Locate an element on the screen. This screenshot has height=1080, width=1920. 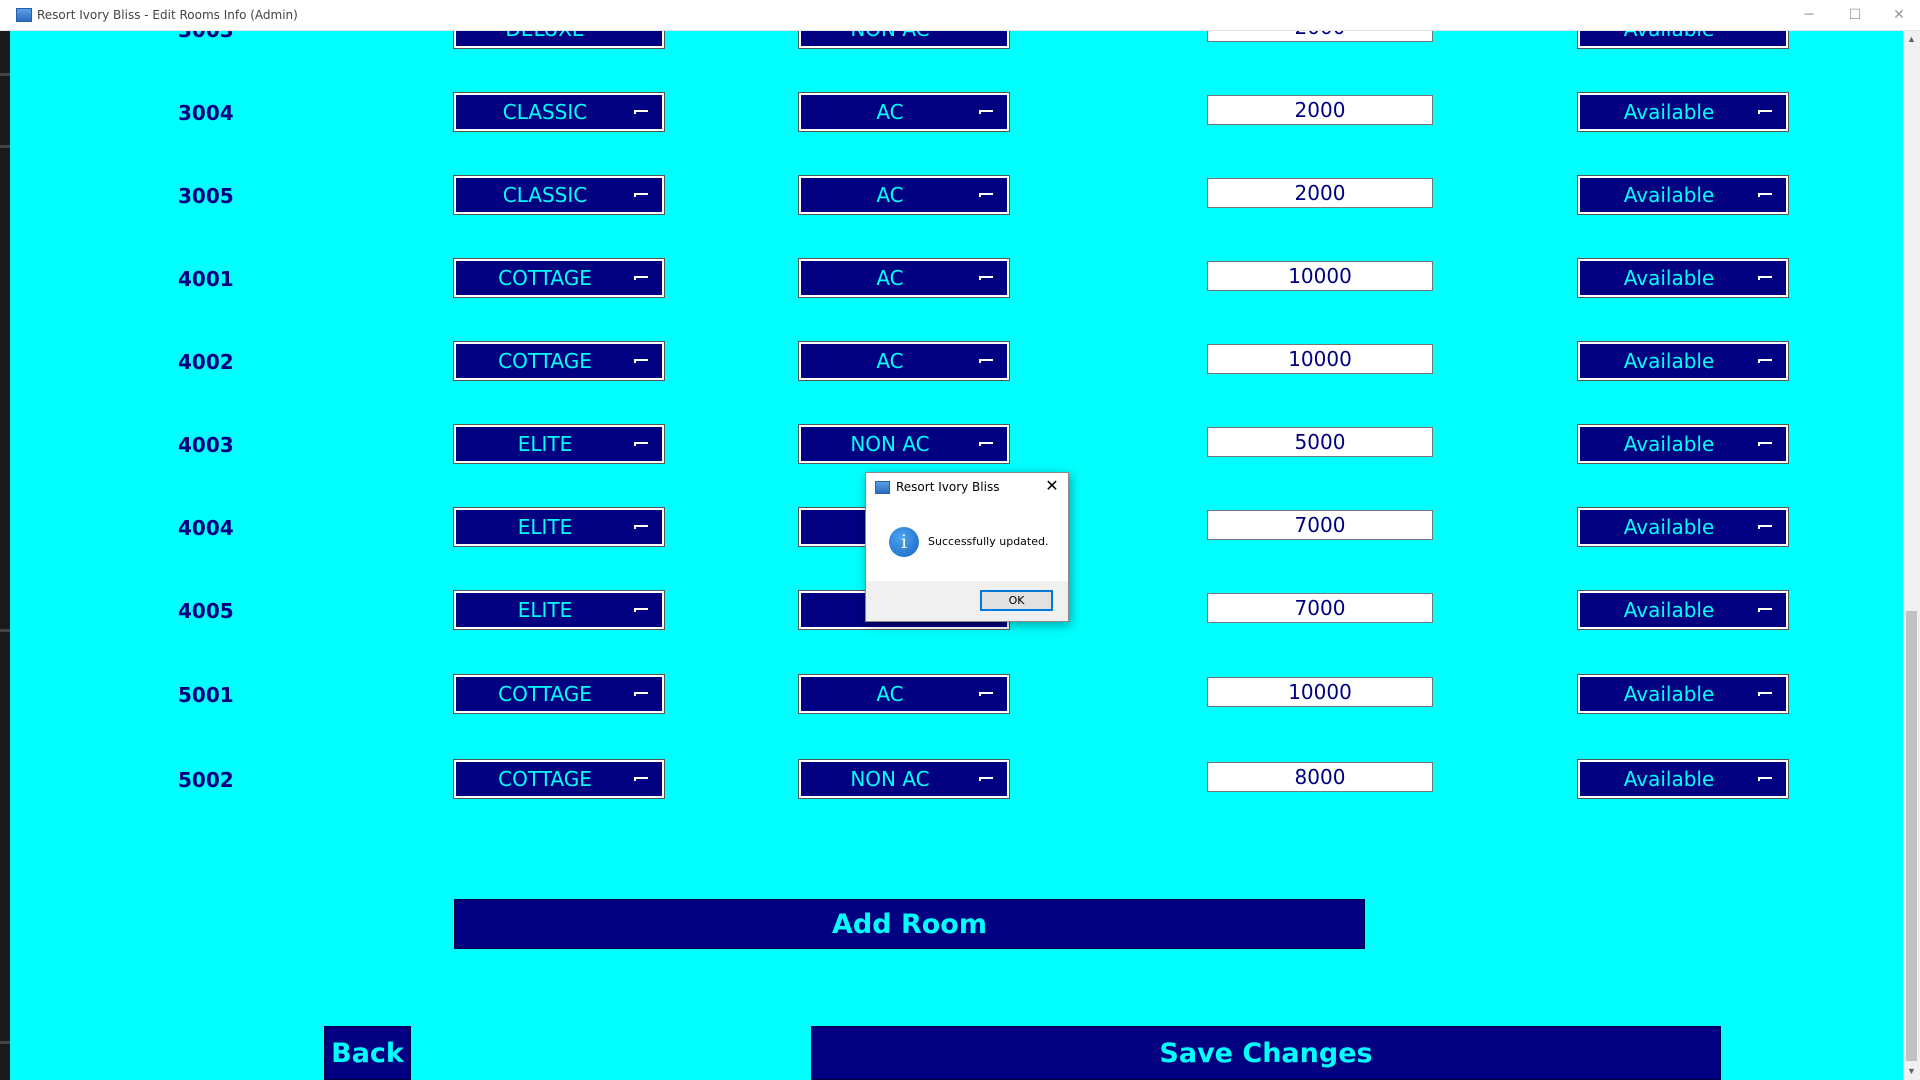
room-row: 5002 COTTAGE NON AC 8000 Available is located at coordinates (956, 779).